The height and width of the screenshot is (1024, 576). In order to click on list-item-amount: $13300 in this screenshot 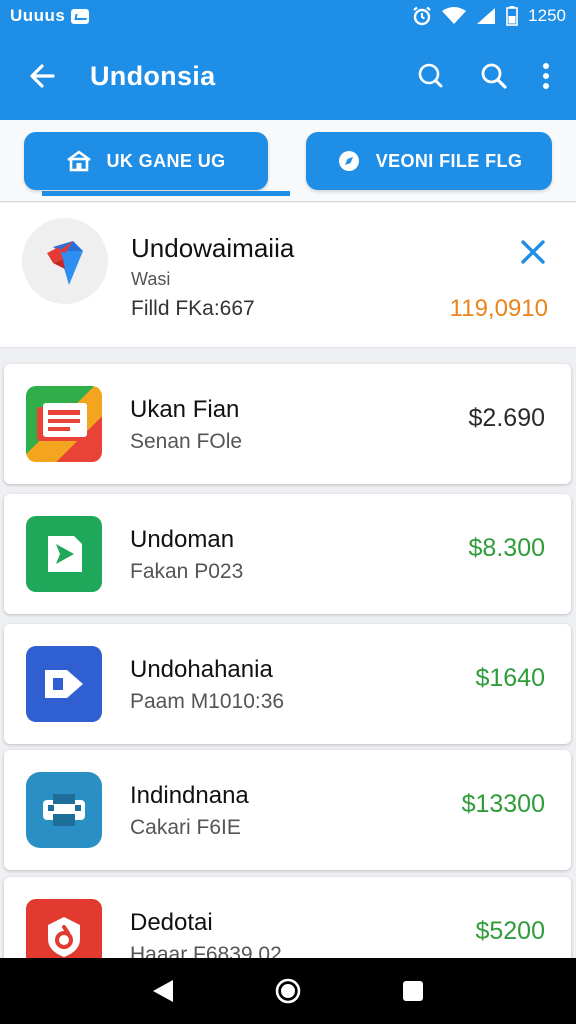, I will do `click(503, 804)`.